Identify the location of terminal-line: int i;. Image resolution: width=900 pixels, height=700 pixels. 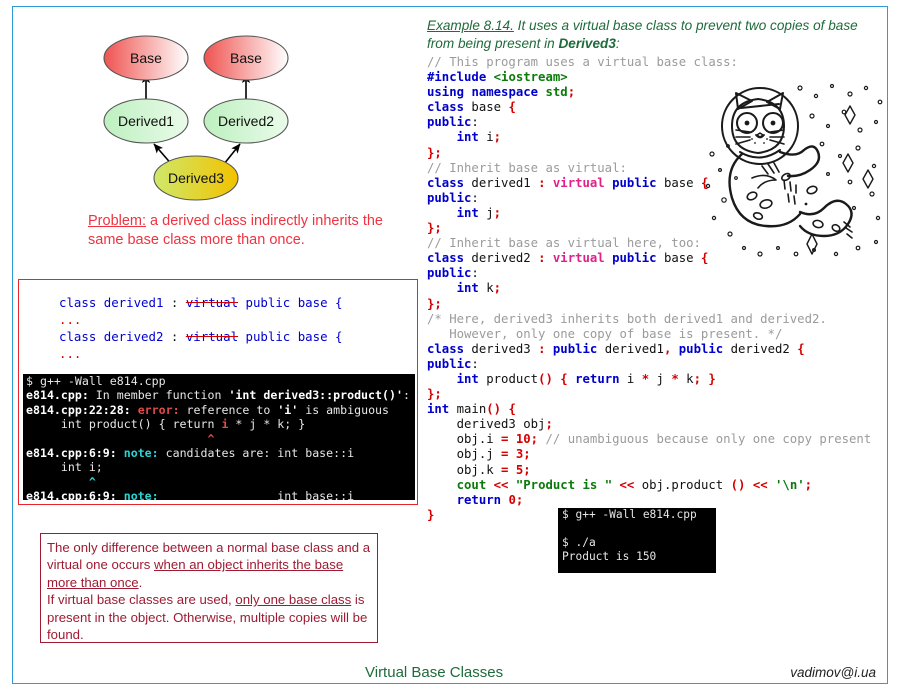
(219, 467).